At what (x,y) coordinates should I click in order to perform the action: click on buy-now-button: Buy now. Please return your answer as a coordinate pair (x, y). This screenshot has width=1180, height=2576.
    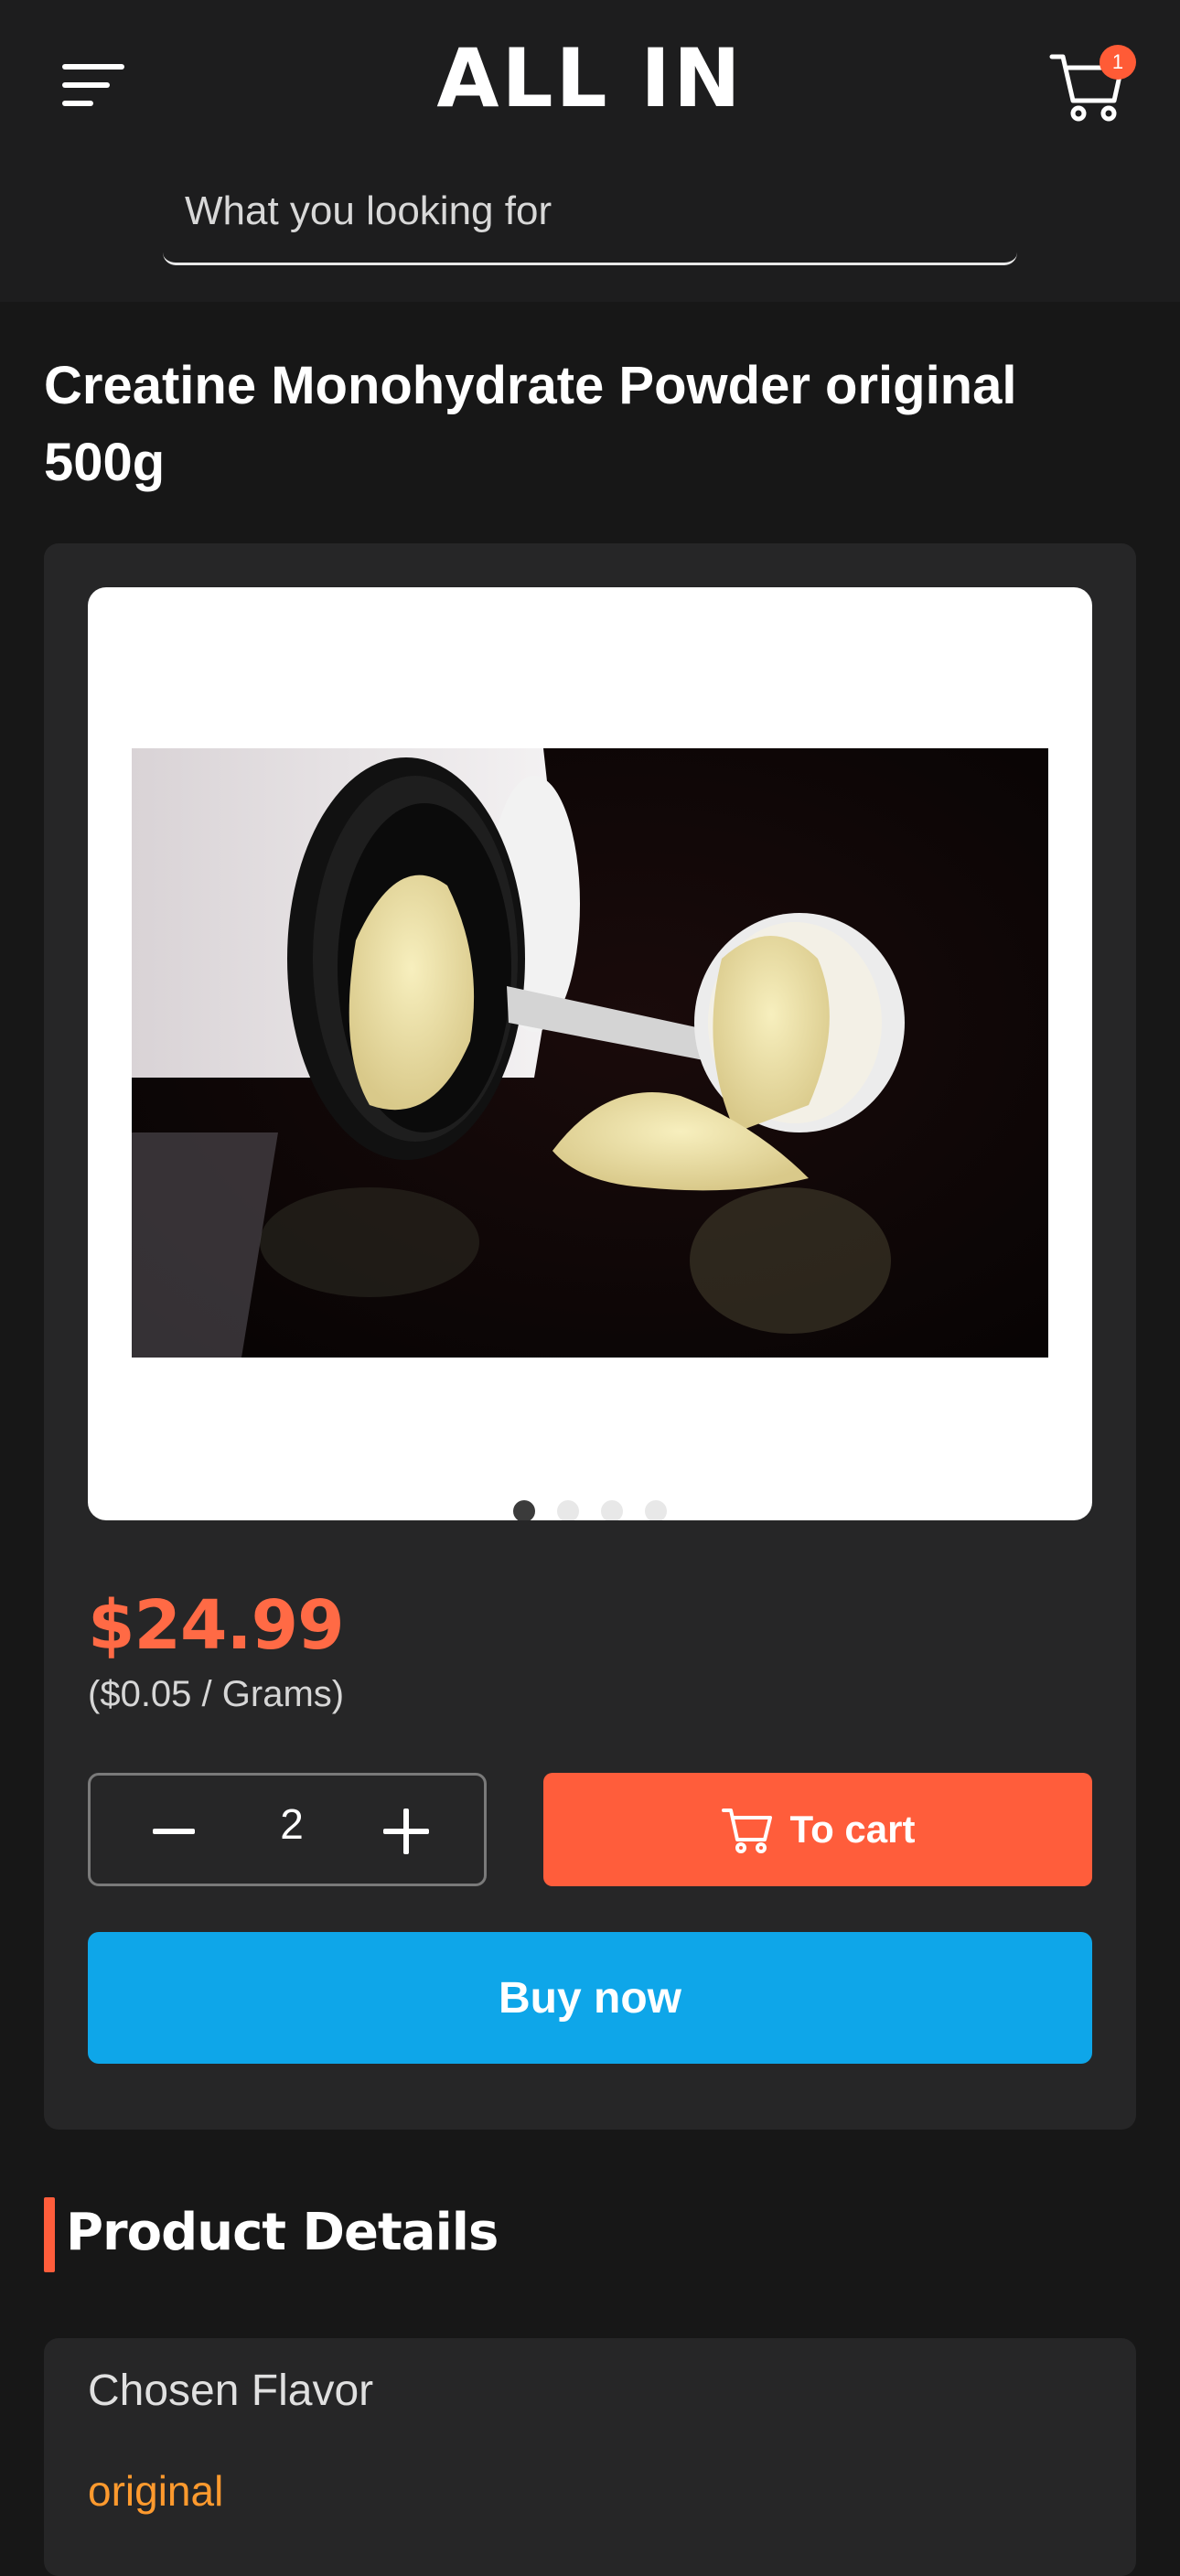
    Looking at the image, I should click on (590, 1998).